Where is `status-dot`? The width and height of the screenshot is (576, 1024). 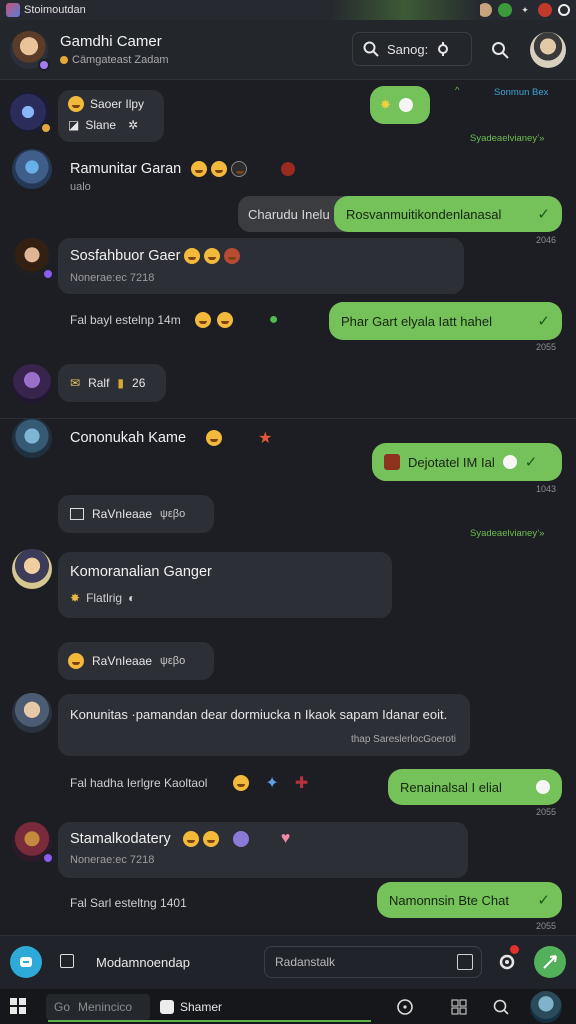
status-dot is located at coordinates (64, 60).